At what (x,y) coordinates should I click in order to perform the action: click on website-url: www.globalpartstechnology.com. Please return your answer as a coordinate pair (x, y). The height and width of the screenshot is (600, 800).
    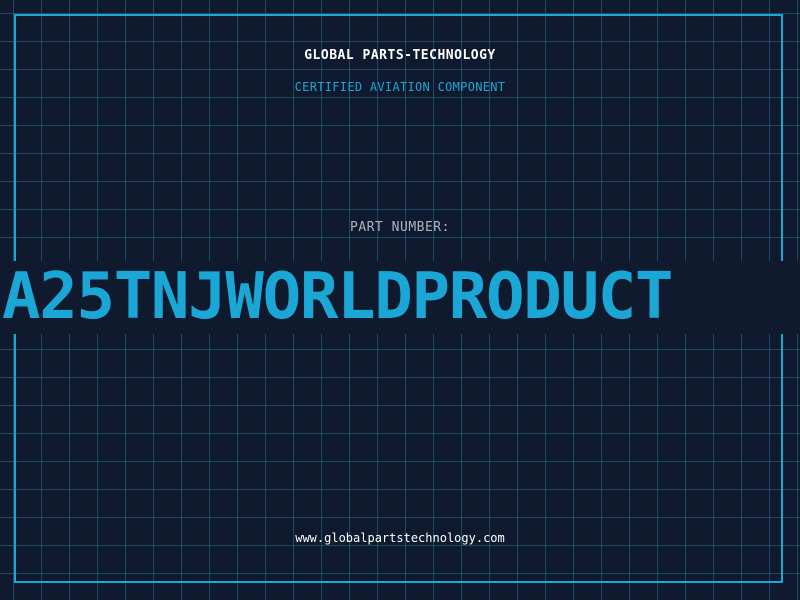
    Looking at the image, I should click on (400, 538).